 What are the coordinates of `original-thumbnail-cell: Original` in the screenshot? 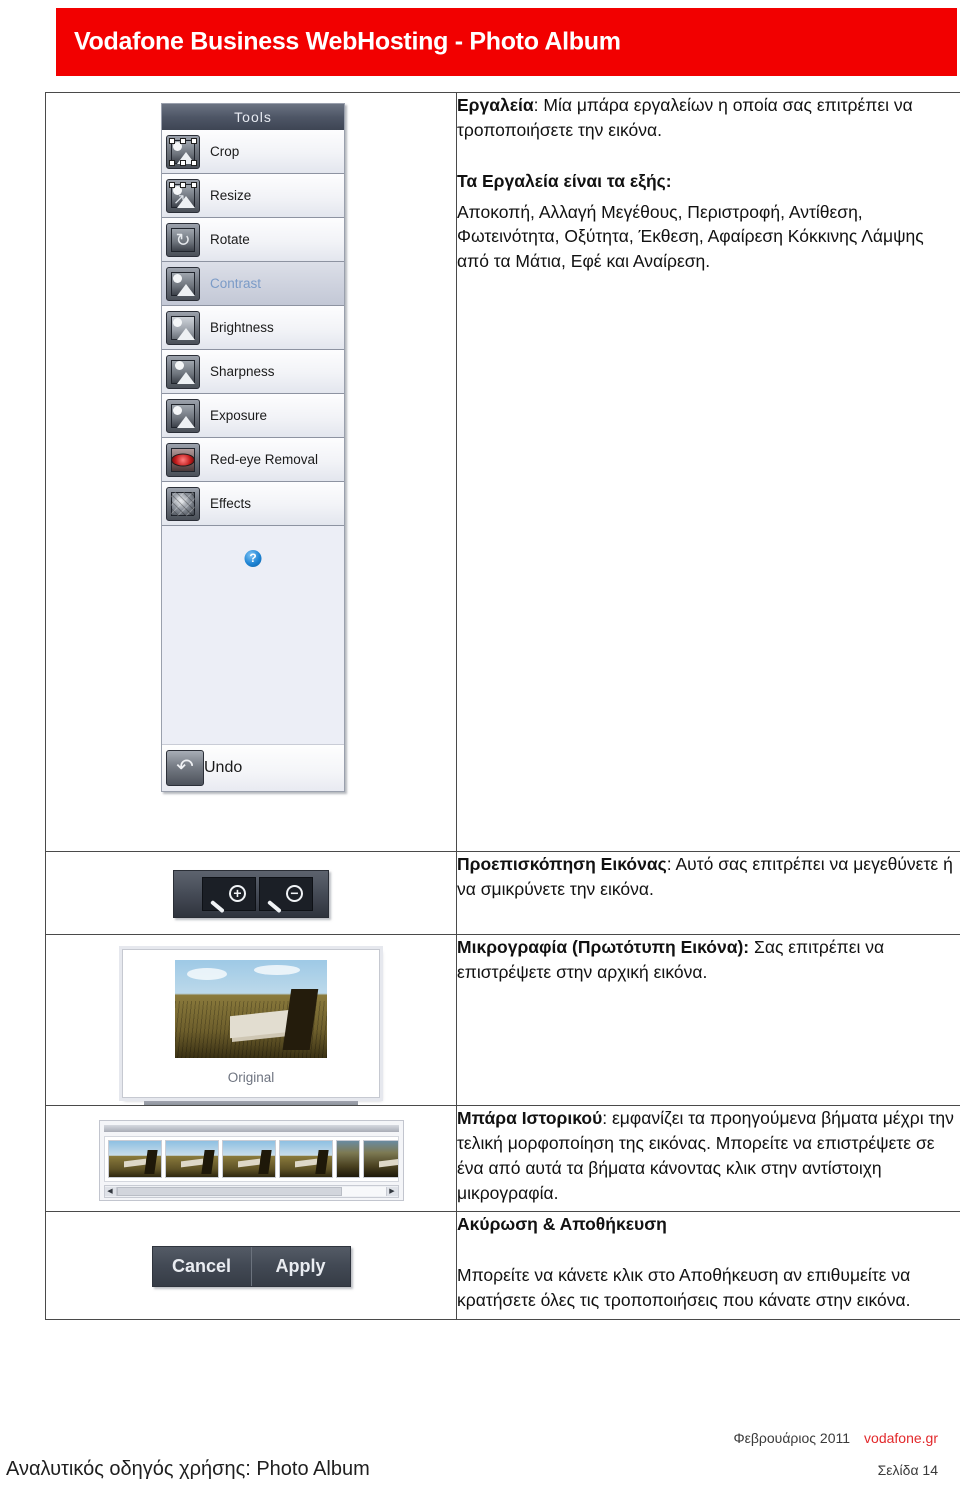 It's located at (251, 1020).